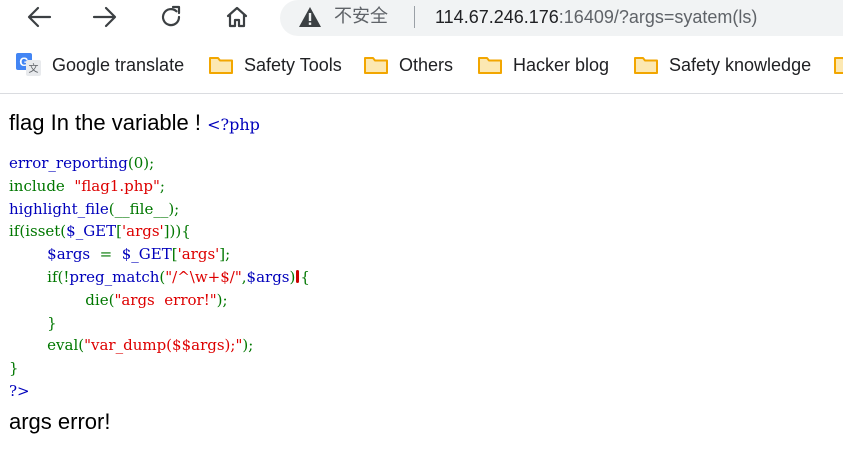 This screenshot has width=843, height=454. Describe the element at coordinates (561, 64) in the screenshot. I see `bookmark-label: Hacker blog` at that location.